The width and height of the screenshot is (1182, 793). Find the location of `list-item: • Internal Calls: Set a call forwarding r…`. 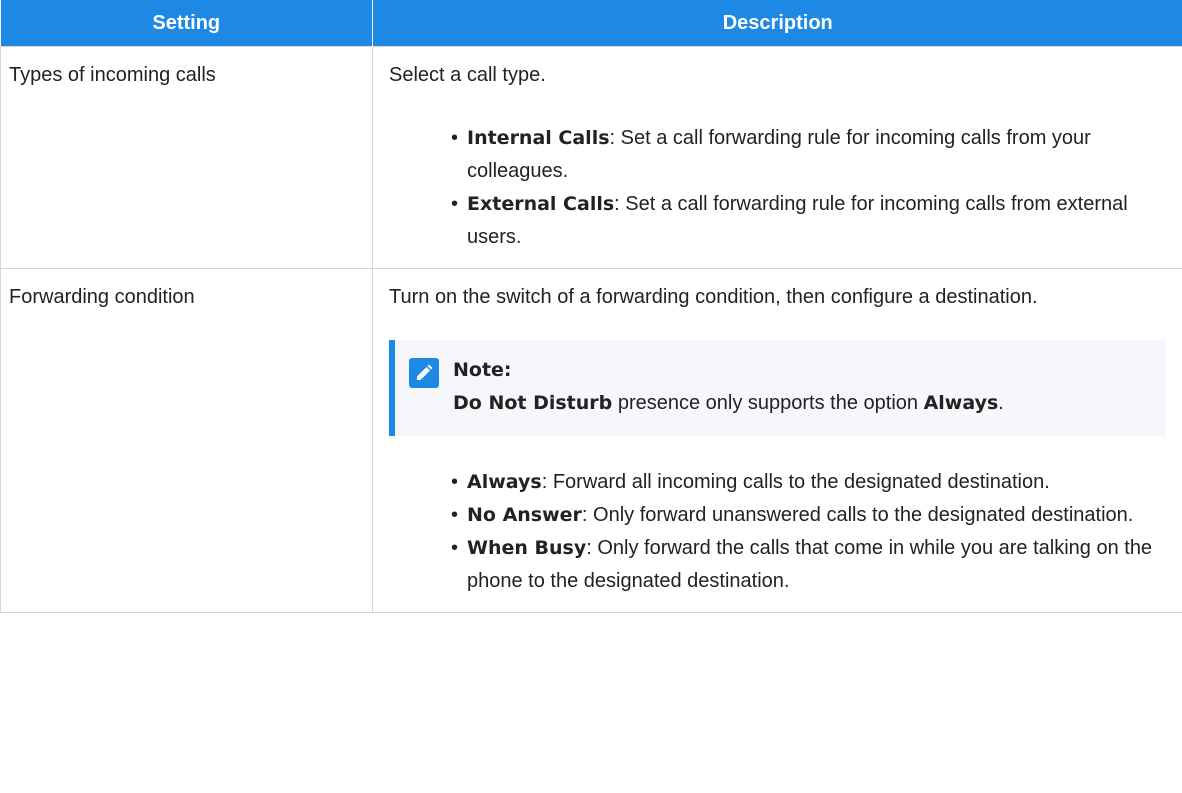

list-item: • Internal Calls: Set a call forwarding r… is located at coordinates (808, 155).